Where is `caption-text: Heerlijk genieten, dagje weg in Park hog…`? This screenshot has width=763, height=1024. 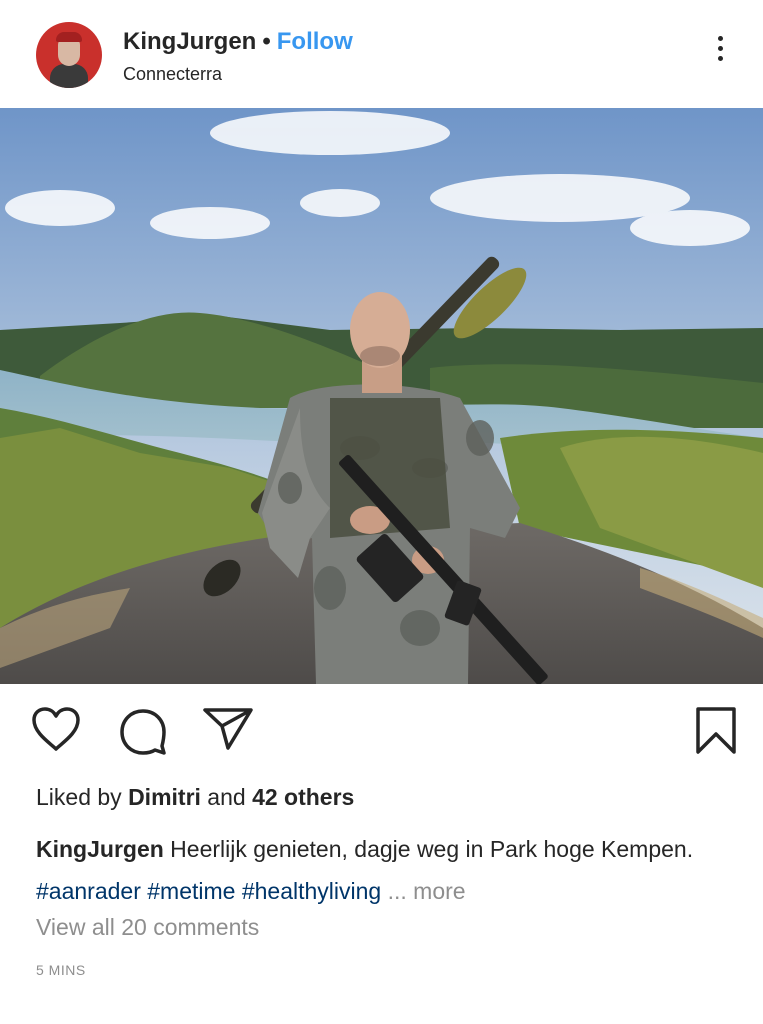
caption-text: Heerlijk genieten, dagje weg in Park hog… is located at coordinates (428, 849).